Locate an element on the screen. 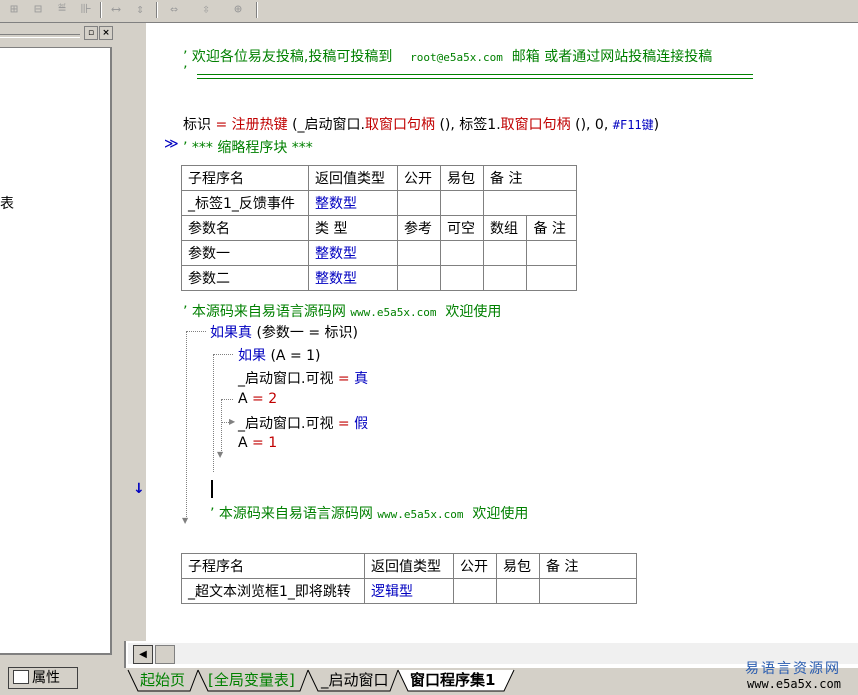 This screenshot has width=858, height=695. condition-text: (A = 1) is located at coordinates (295, 356).